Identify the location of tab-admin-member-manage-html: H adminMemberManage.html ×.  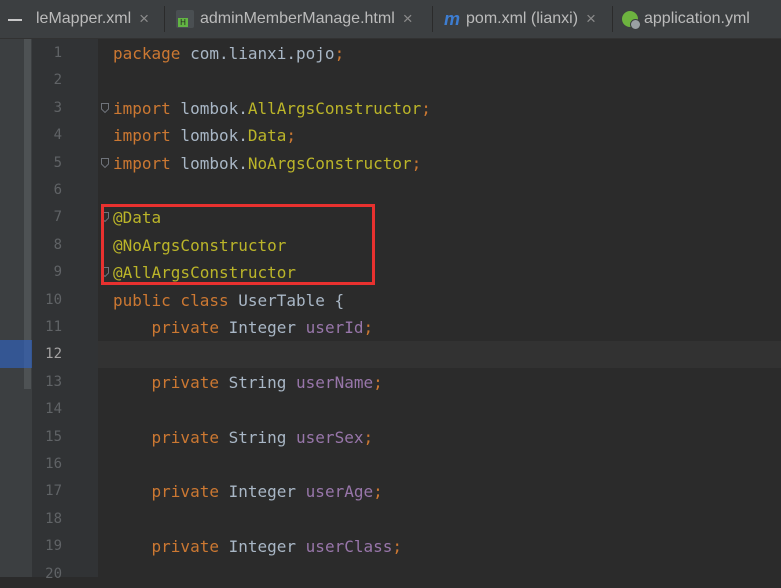
(294, 19).